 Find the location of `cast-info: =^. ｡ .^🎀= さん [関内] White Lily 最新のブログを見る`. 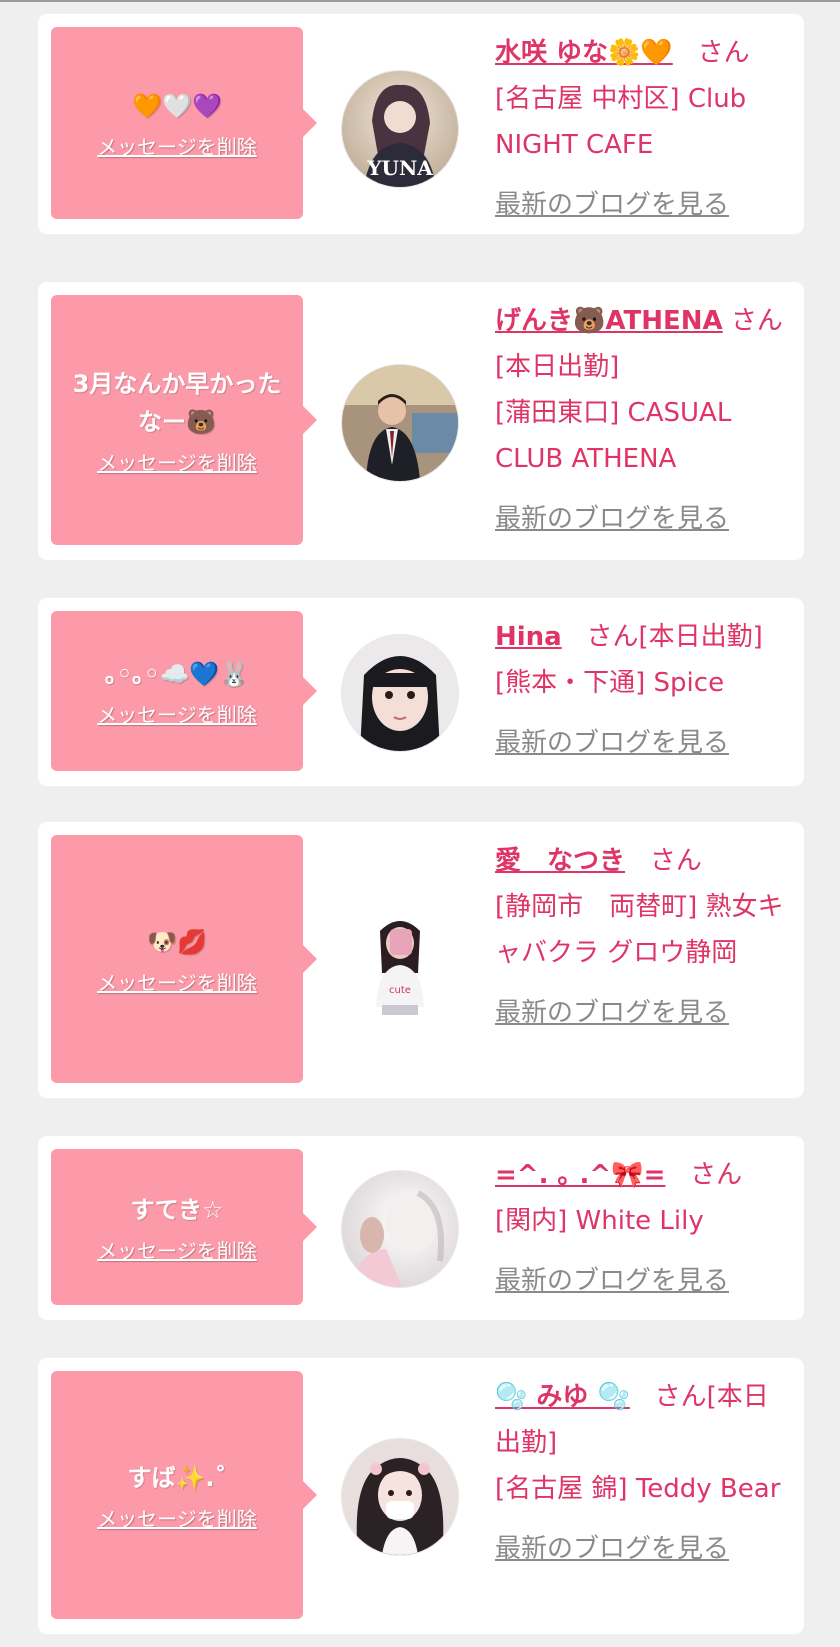

cast-info: =^. ｡ .^🎀= さん [関内] White Lily 最新のブログを見る is located at coordinates (644, 1228).